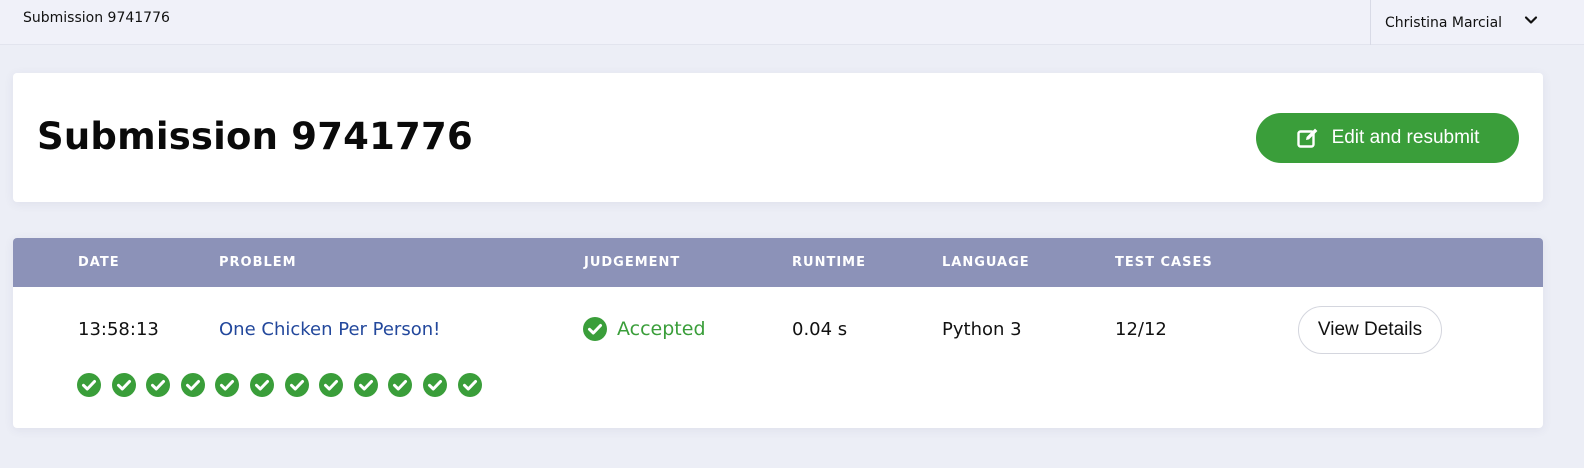 The height and width of the screenshot is (468, 1584). I want to click on edit-and-resubmit-label: Edit and resubmit, so click(1405, 137).